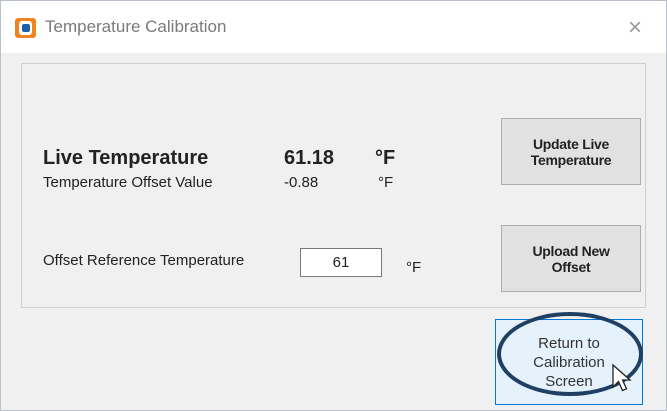 The width and height of the screenshot is (667, 411). Describe the element at coordinates (333, 27) in the screenshot. I see `title-bar: Temperature Calibration ×` at that location.